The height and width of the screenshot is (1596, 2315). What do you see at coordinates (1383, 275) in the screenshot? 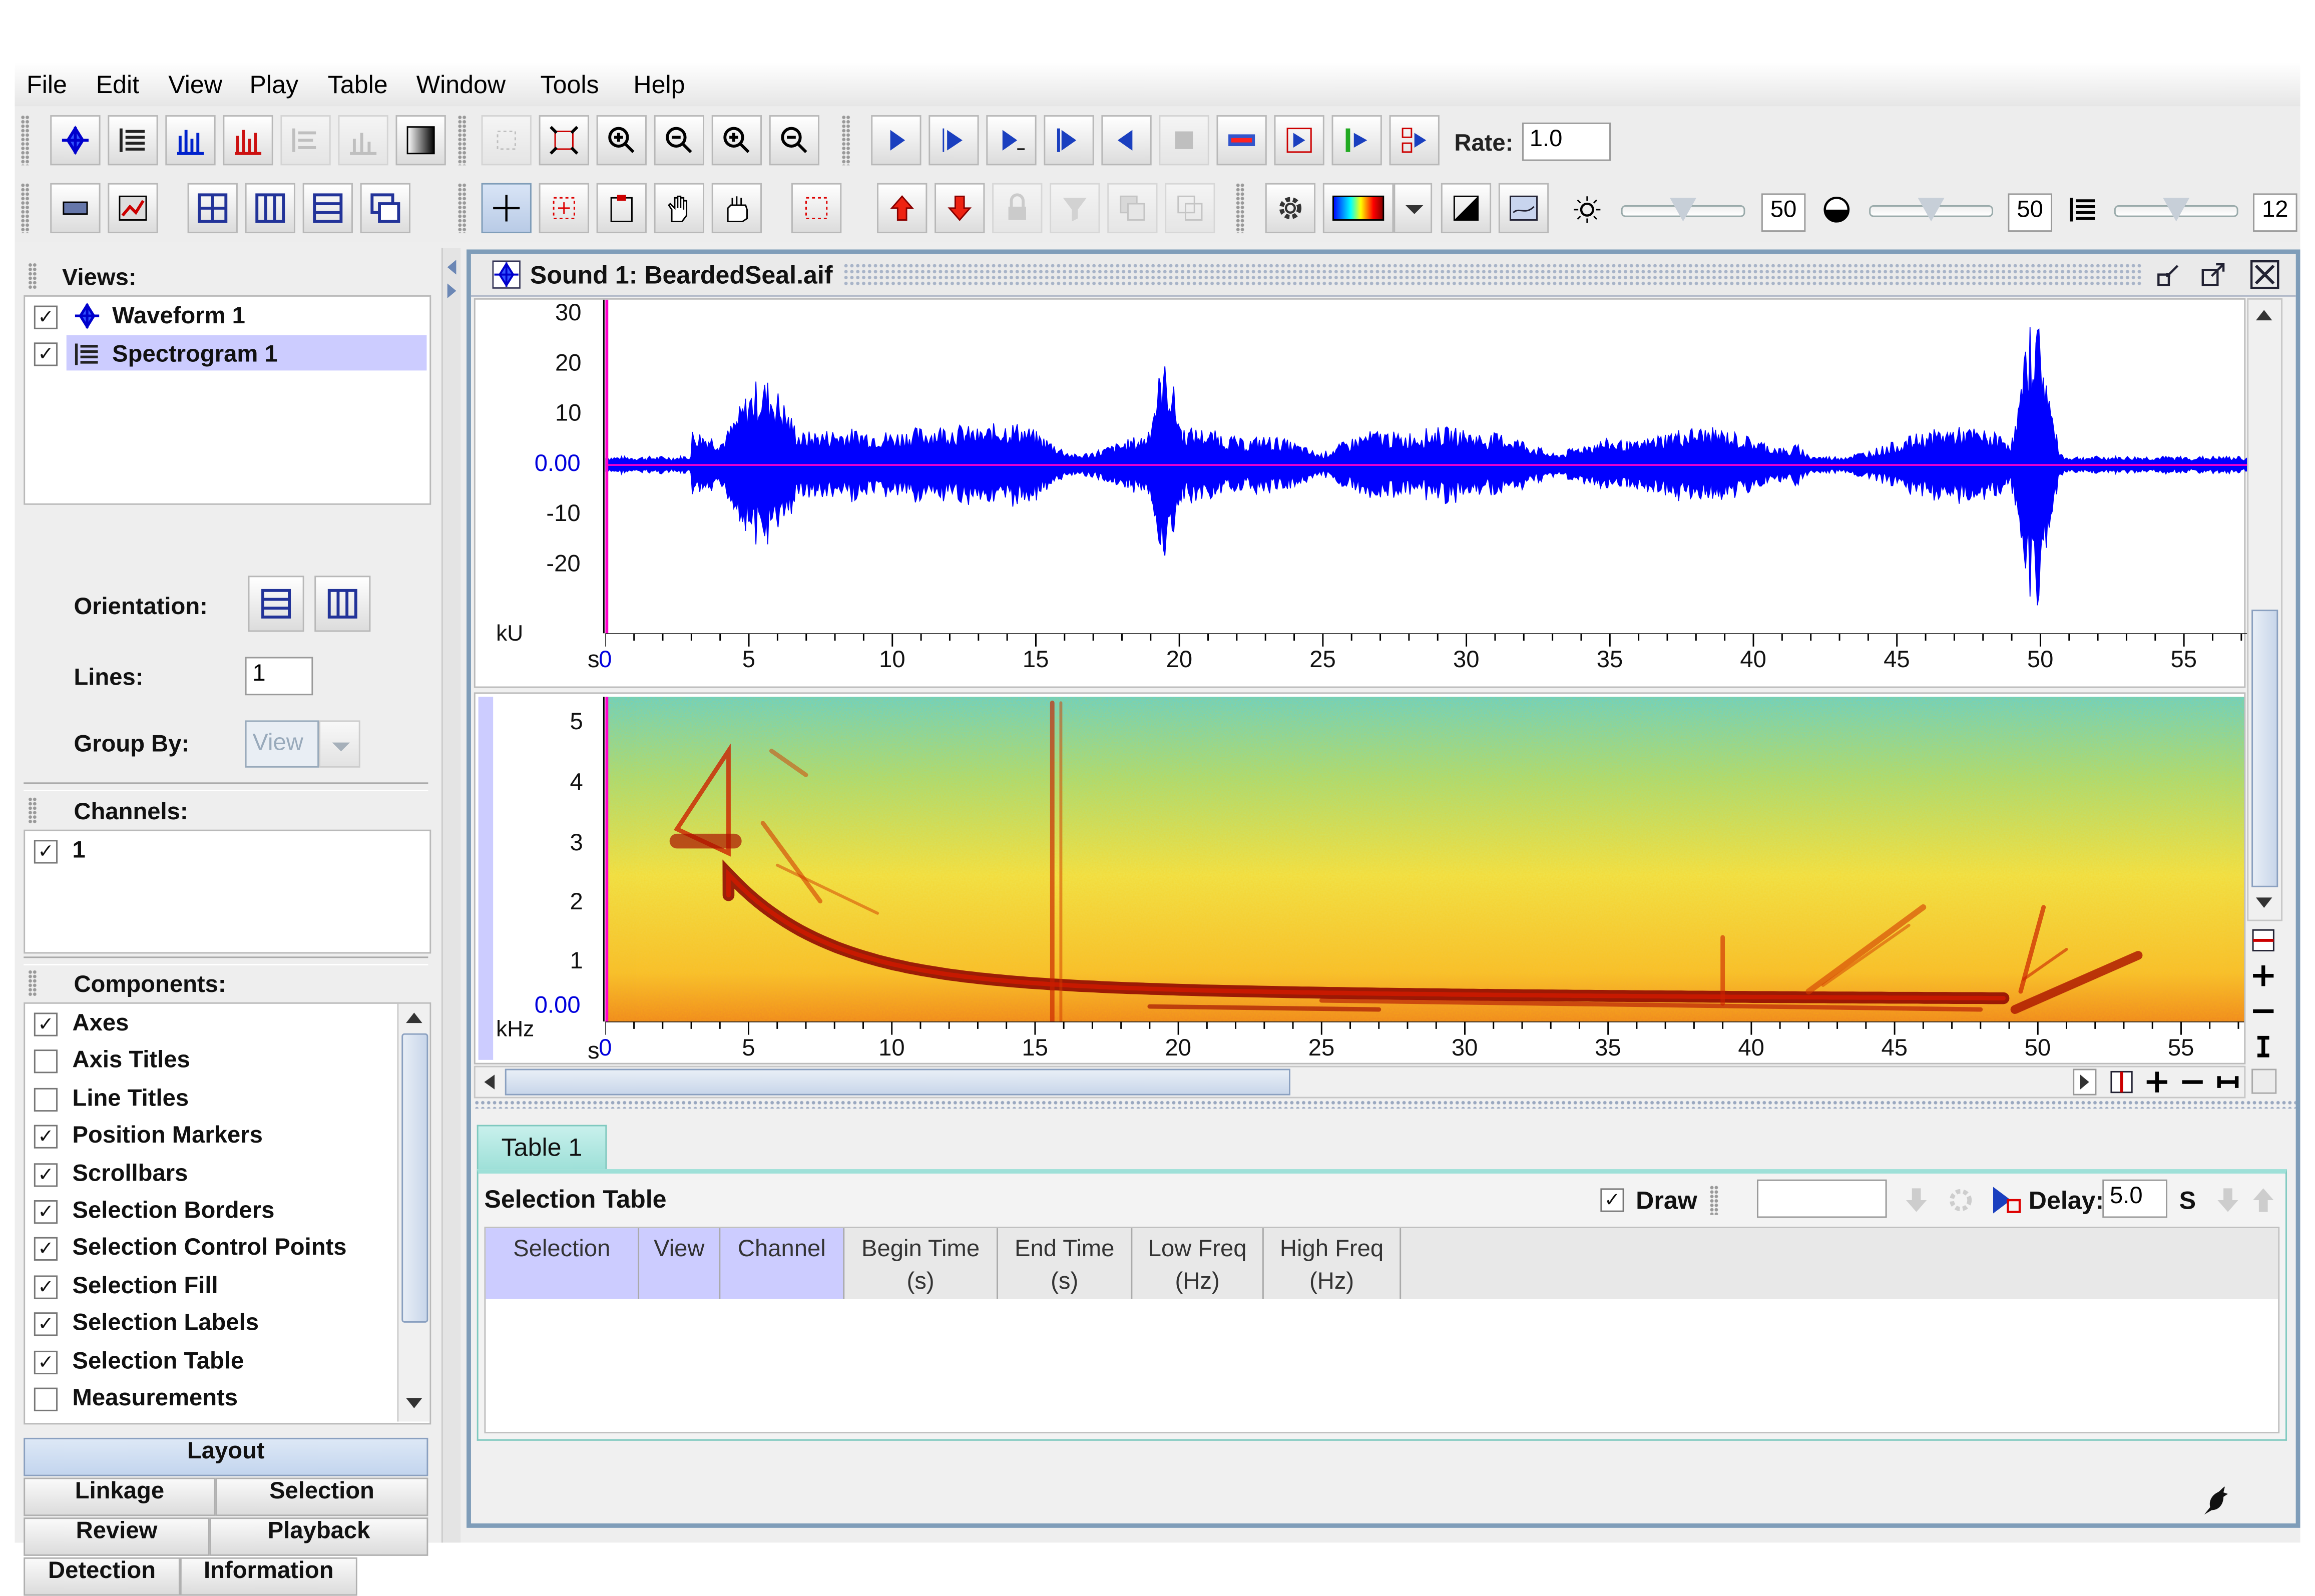
I see `sound-window-title-bar: Sound 1: BeardedSeal.aif` at bounding box center [1383, 275].